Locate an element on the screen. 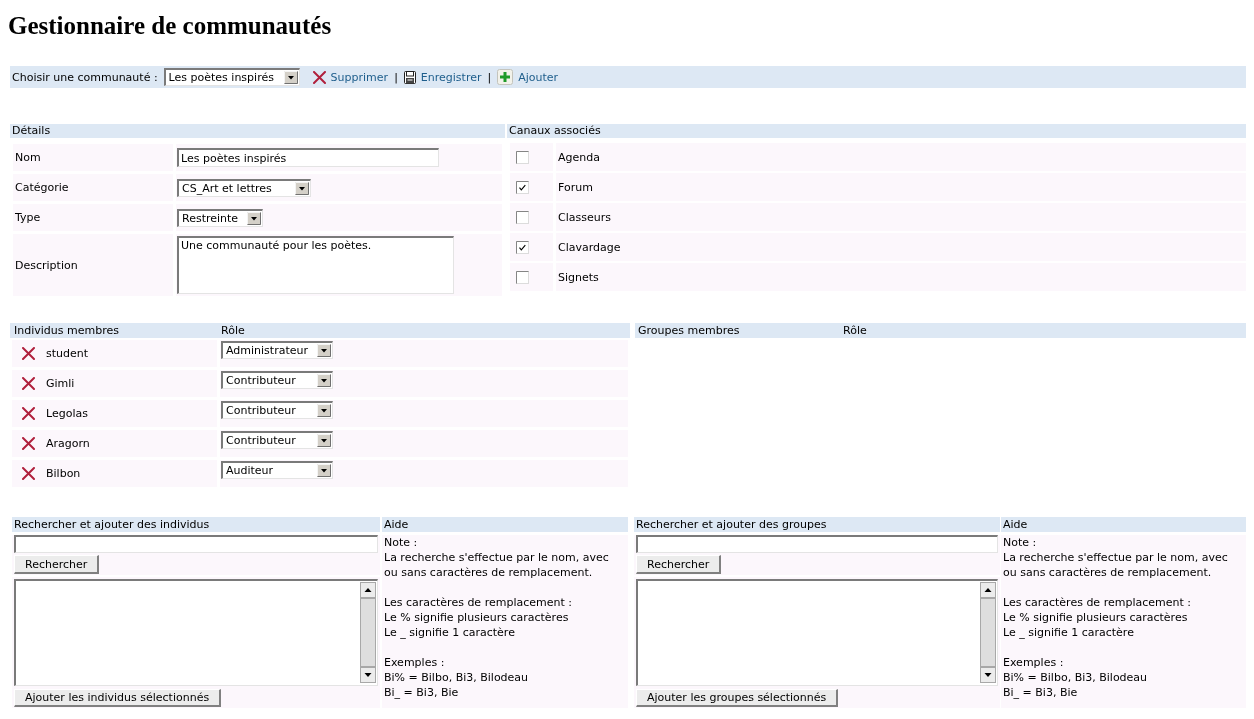 This screenshot has height=719, width=1254. column-header: Rechercher et ajouter des groupes is located at coordinates (817, 524).